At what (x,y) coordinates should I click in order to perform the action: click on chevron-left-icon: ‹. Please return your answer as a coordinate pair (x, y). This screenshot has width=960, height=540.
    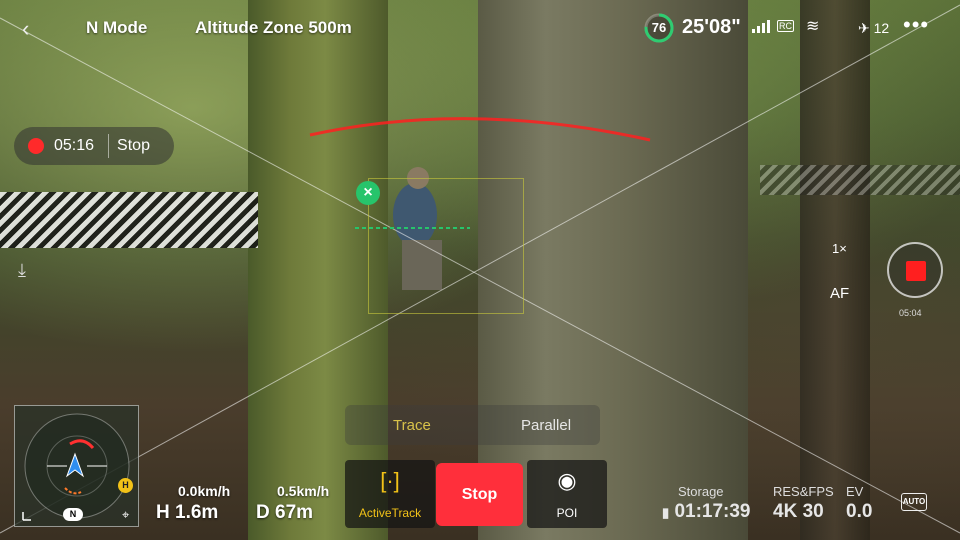
    Looking at the image, I should click on (26, 28).